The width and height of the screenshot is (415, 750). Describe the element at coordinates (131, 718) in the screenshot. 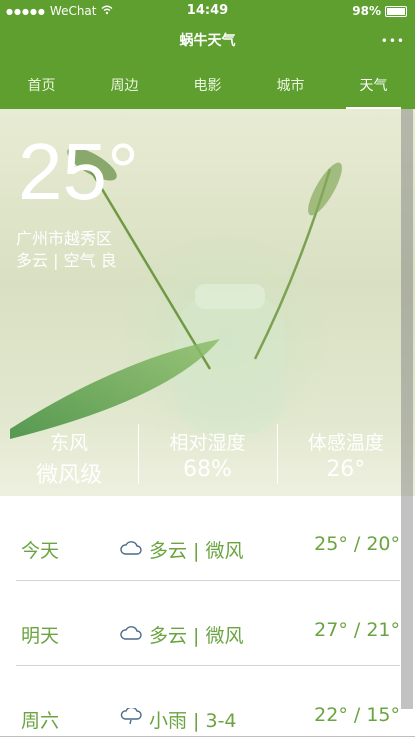

I see `rain-icon` at that location.